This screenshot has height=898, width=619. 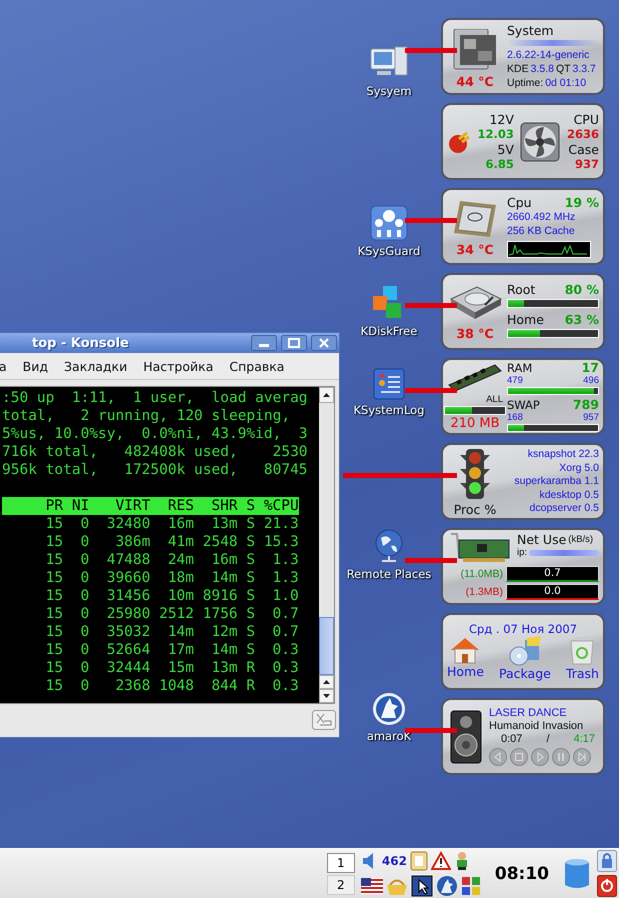 I want to click on launcher-label: Home, so click(x=465, y=671).